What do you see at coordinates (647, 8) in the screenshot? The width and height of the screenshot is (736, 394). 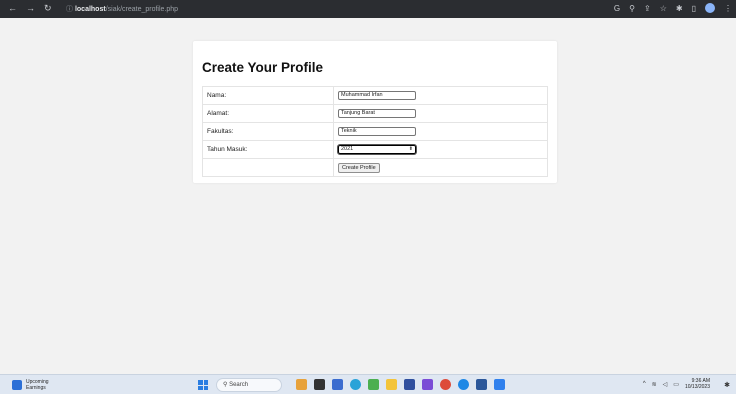 I see `share-icon: ⇪` at bounding box center [647, 8].